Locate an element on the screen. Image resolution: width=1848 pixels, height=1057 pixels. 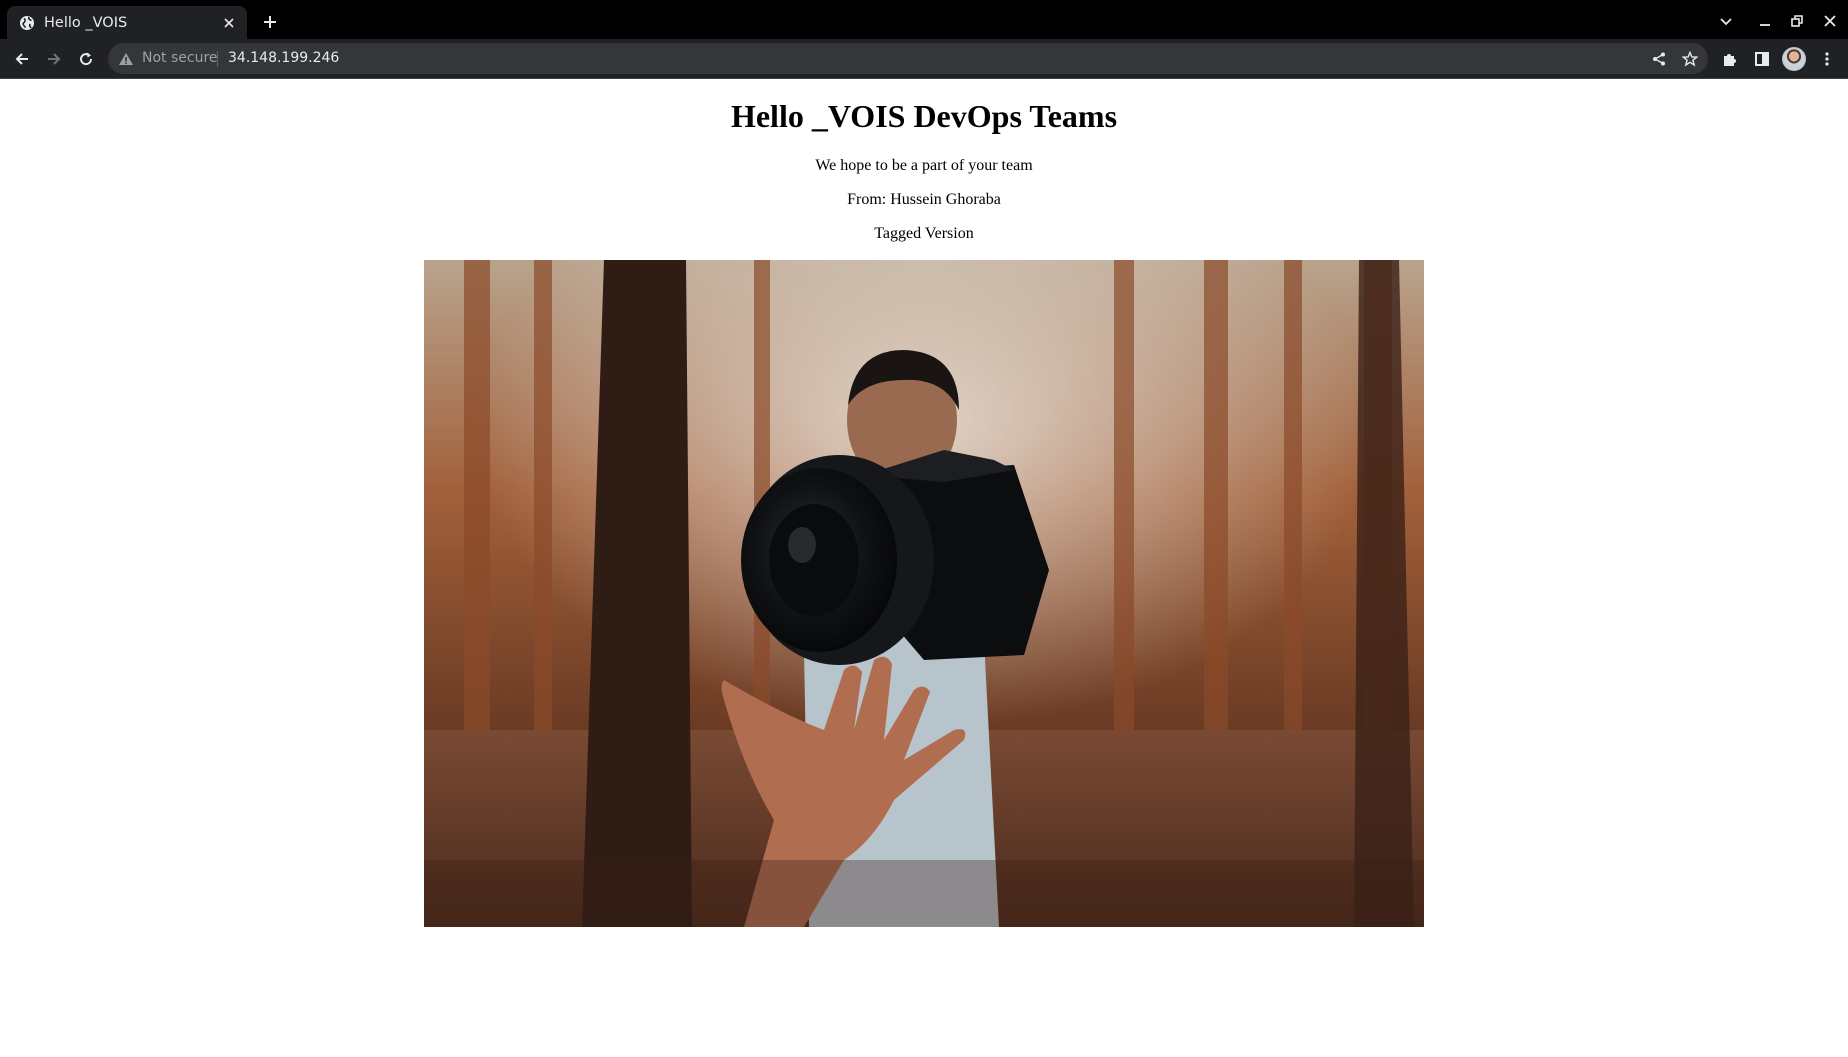
puzzle-icon is located at coordinates (1730, 59).